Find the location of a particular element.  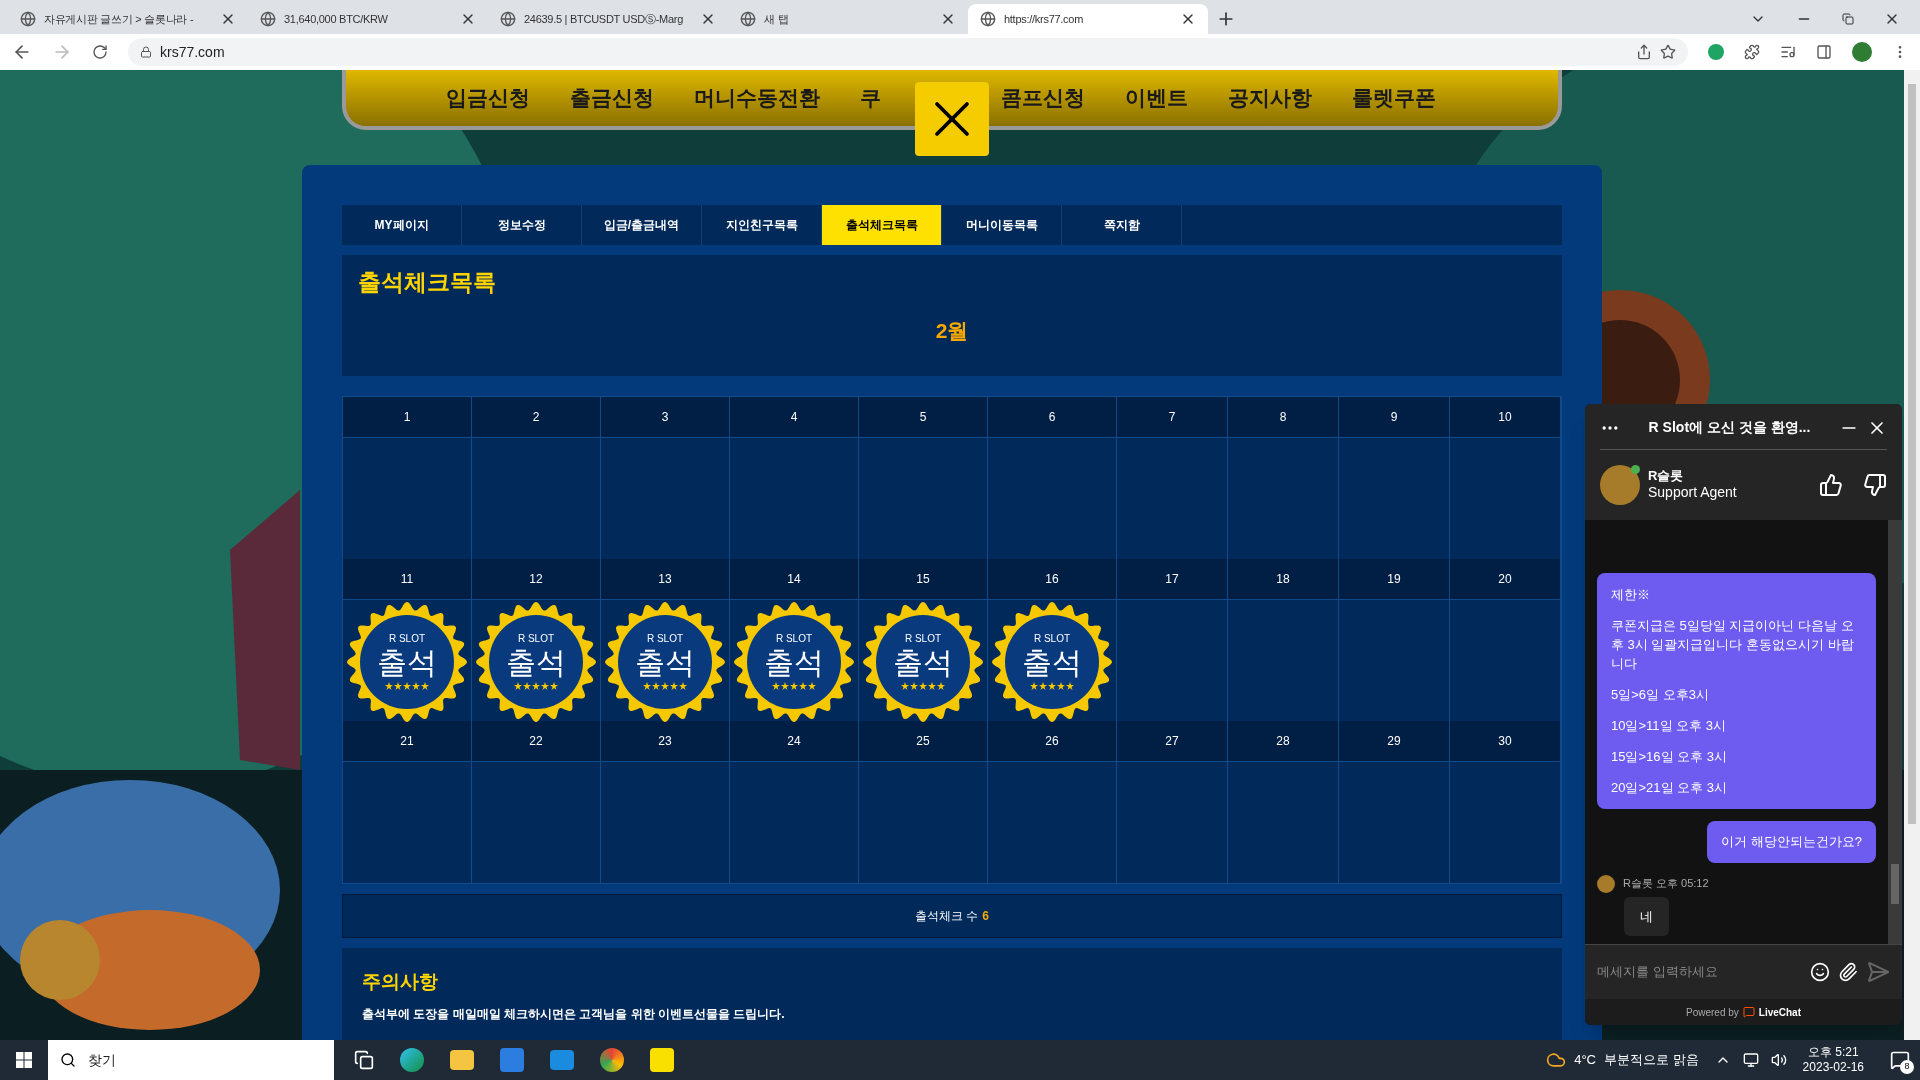

url-text: krs77.com is located at coordinates (193, 52).